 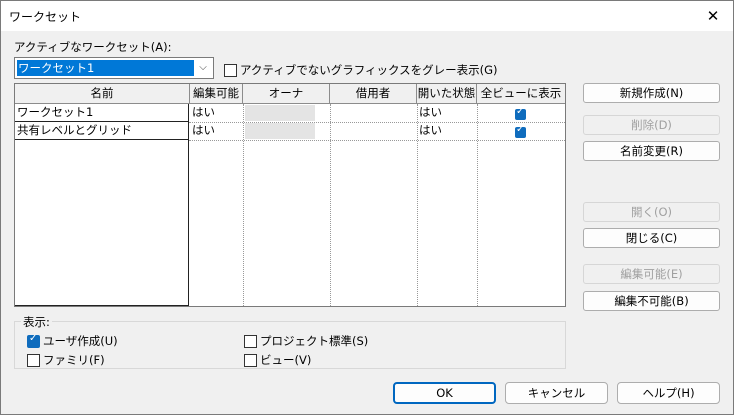 What do you see at coordinates (203, 68) in the screenshot?
I see `chevron-down-icon: ⌵` at bounding box center [203, 68].